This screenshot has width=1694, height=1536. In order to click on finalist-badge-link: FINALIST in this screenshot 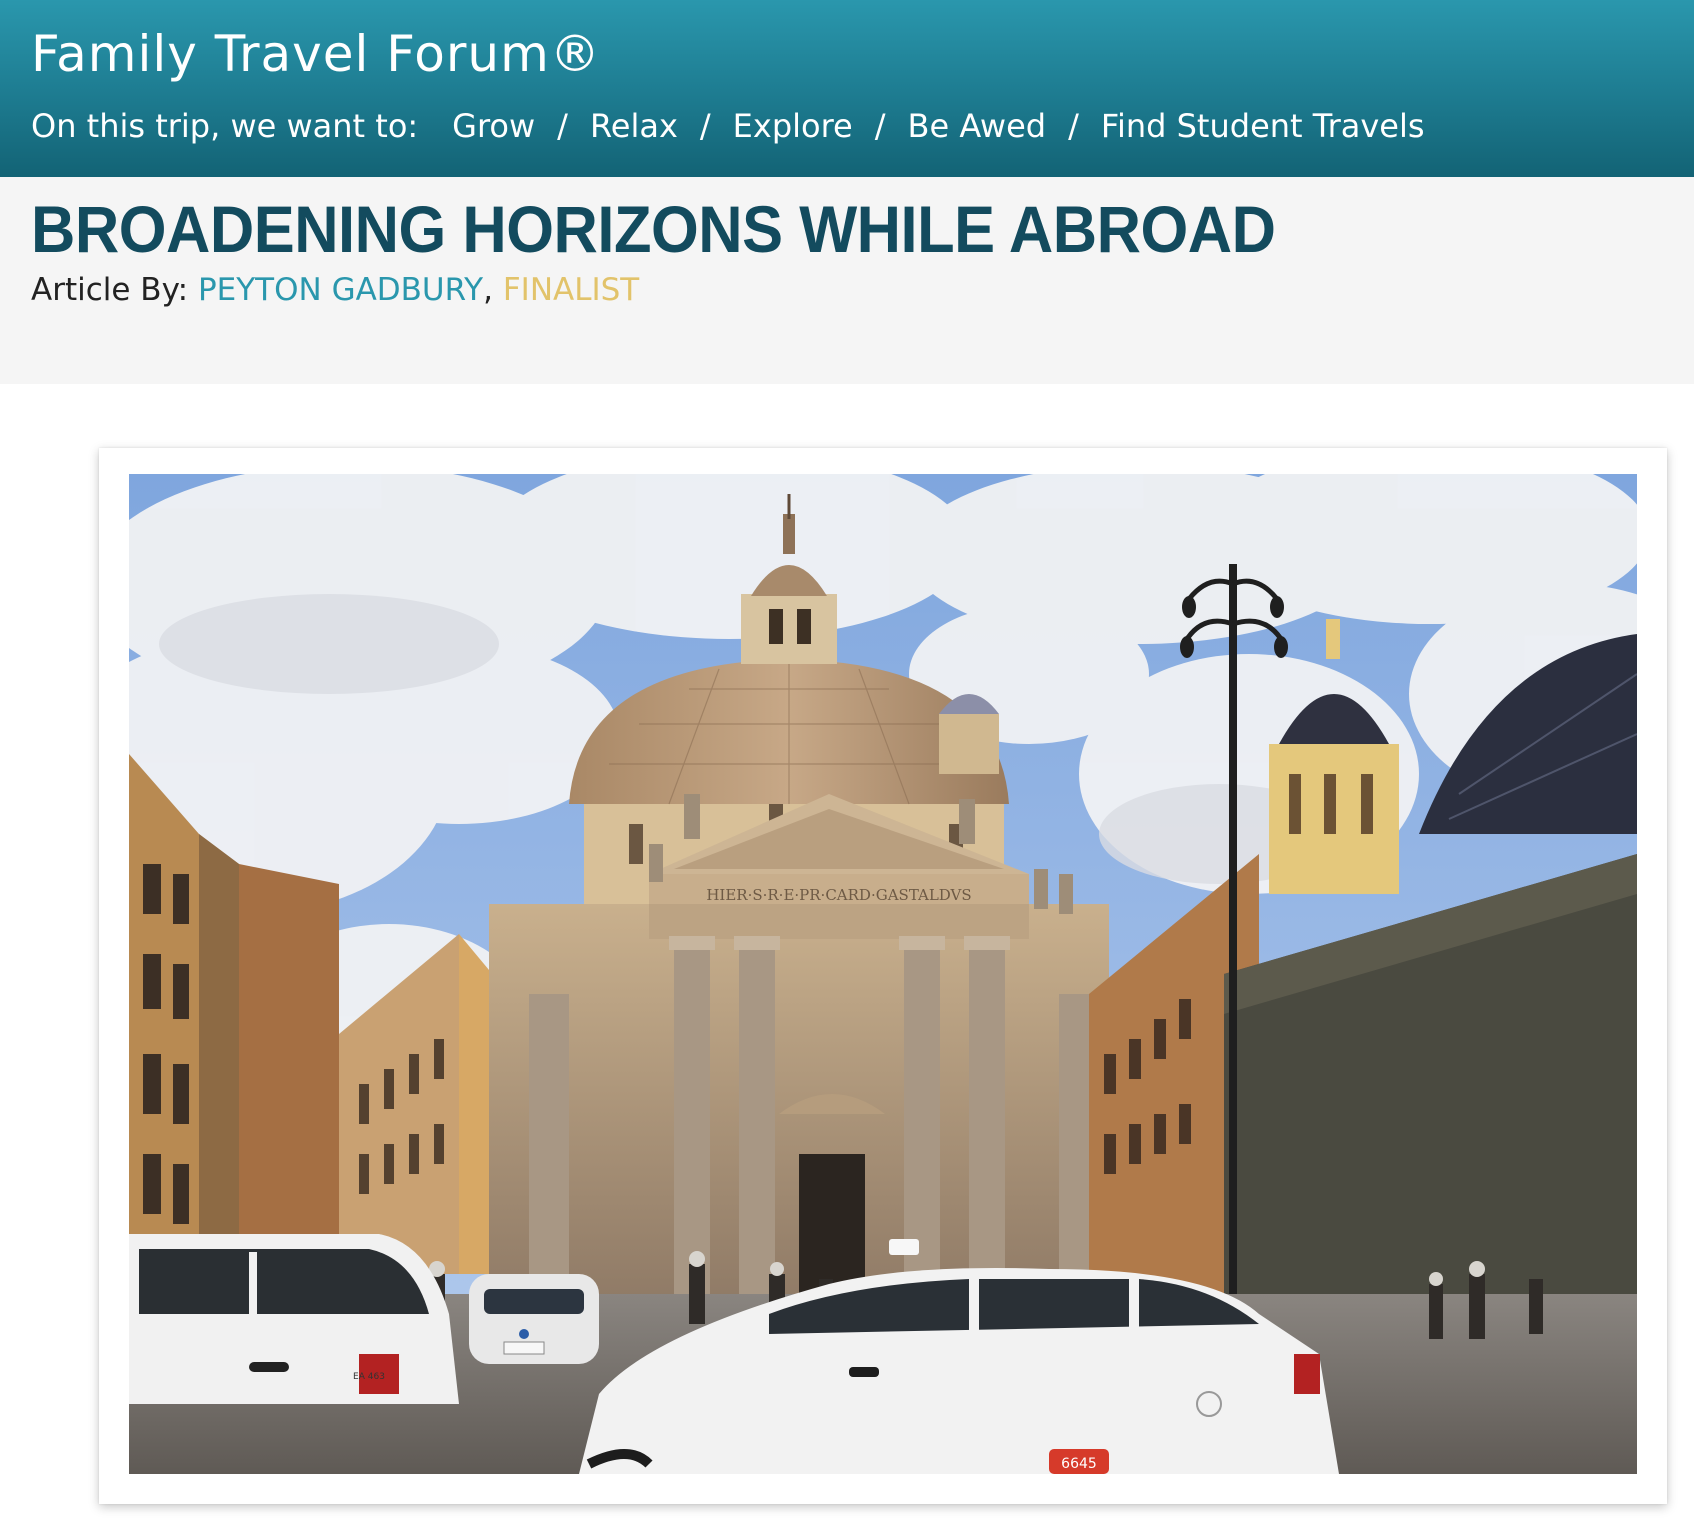, I will do `click(571, 290)`.